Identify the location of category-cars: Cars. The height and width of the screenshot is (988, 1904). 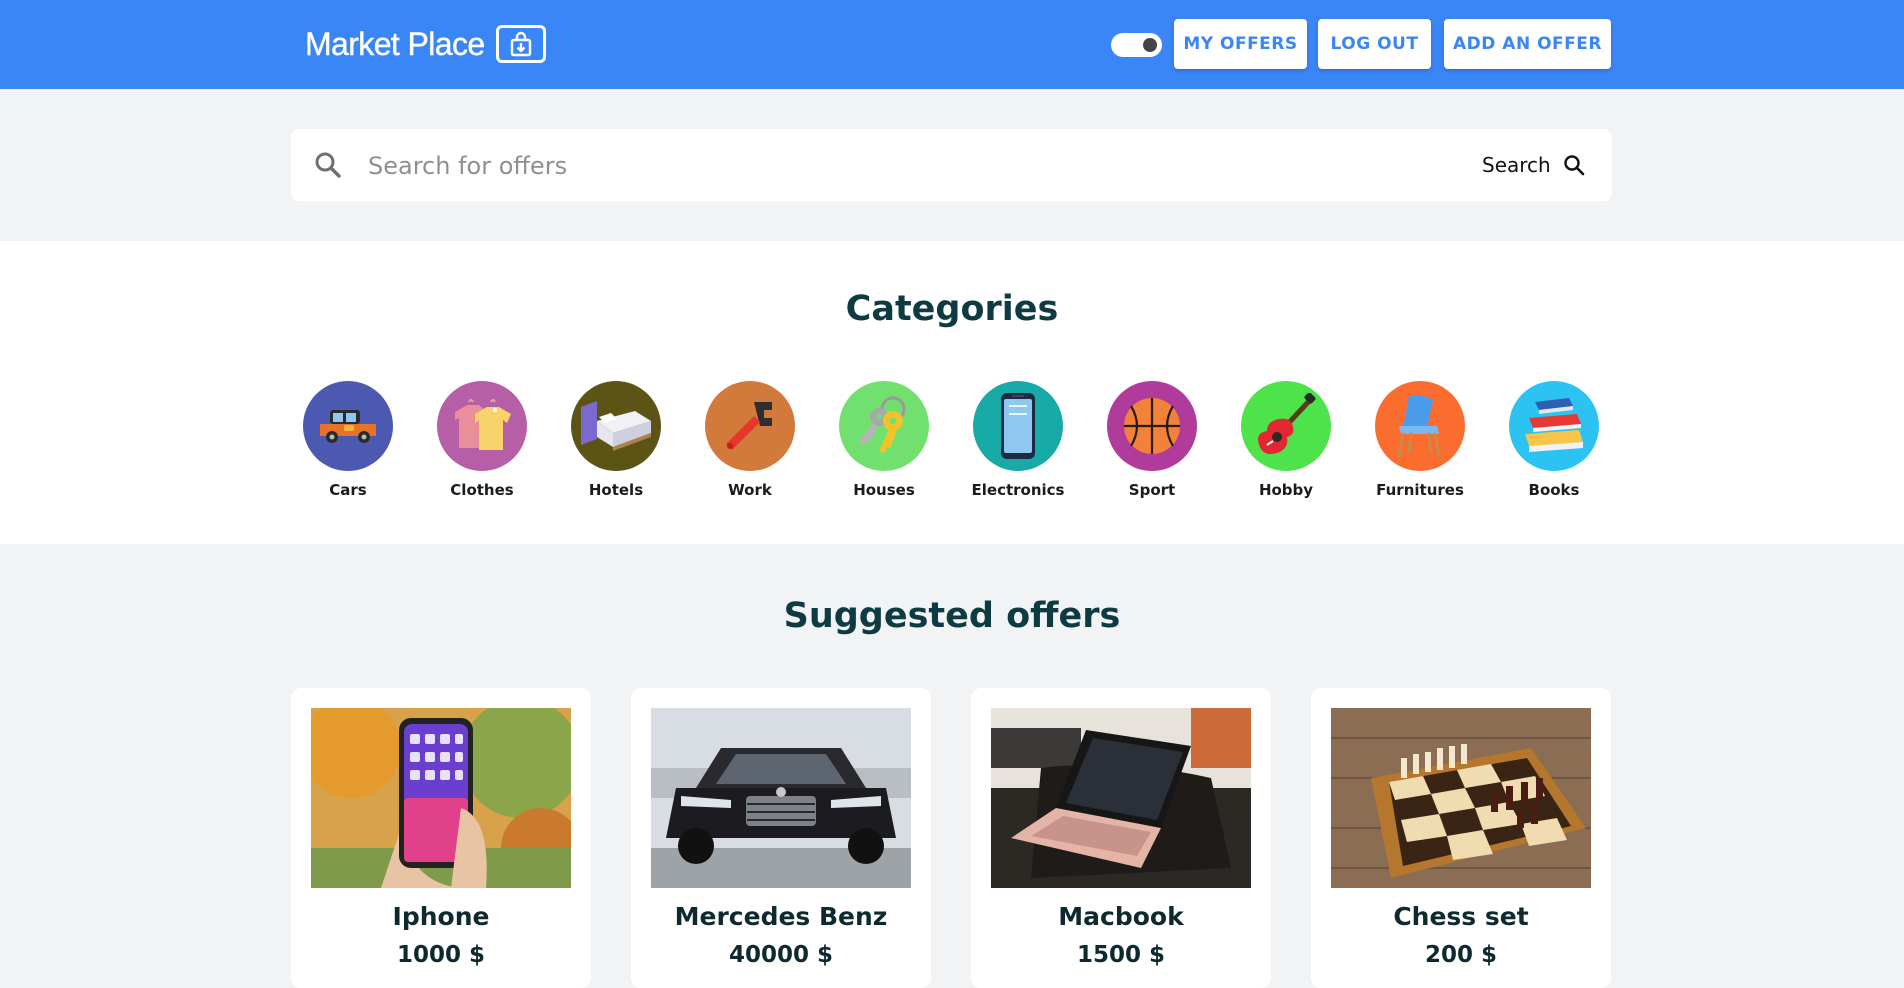
(348, 440).